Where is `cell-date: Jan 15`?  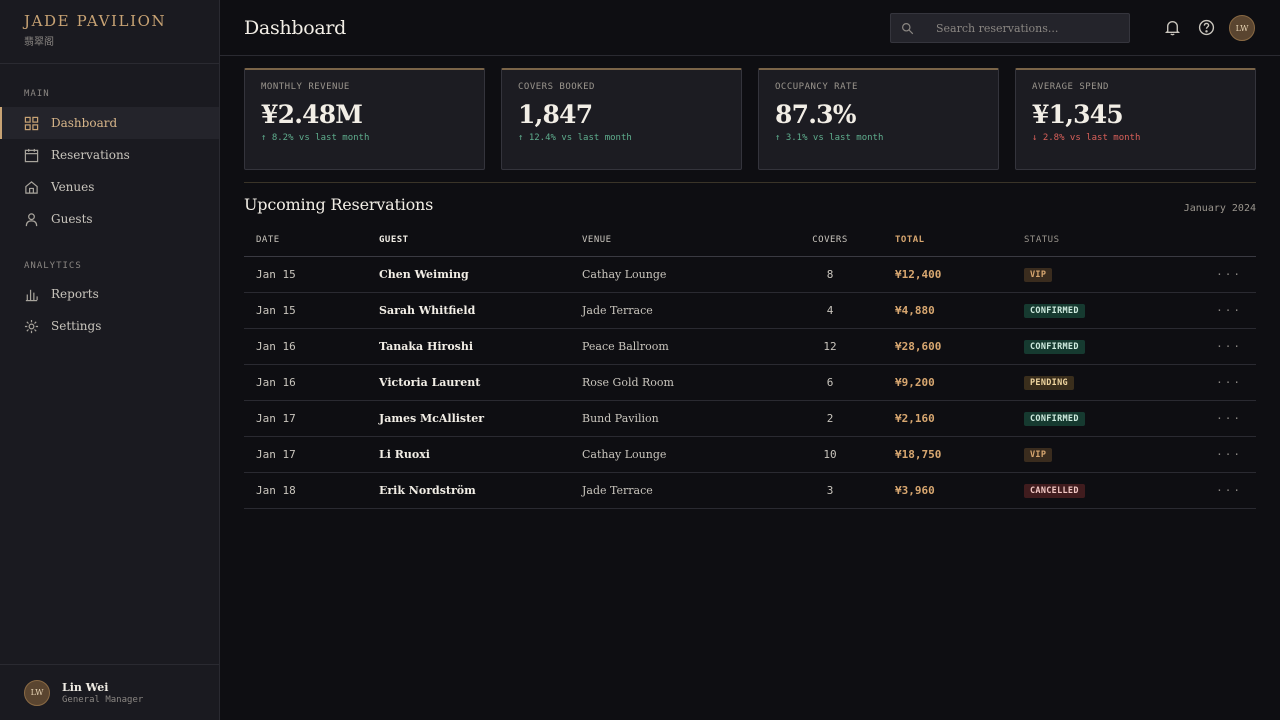 cell-date: Jan 15 is located at coordinates (311, 274).